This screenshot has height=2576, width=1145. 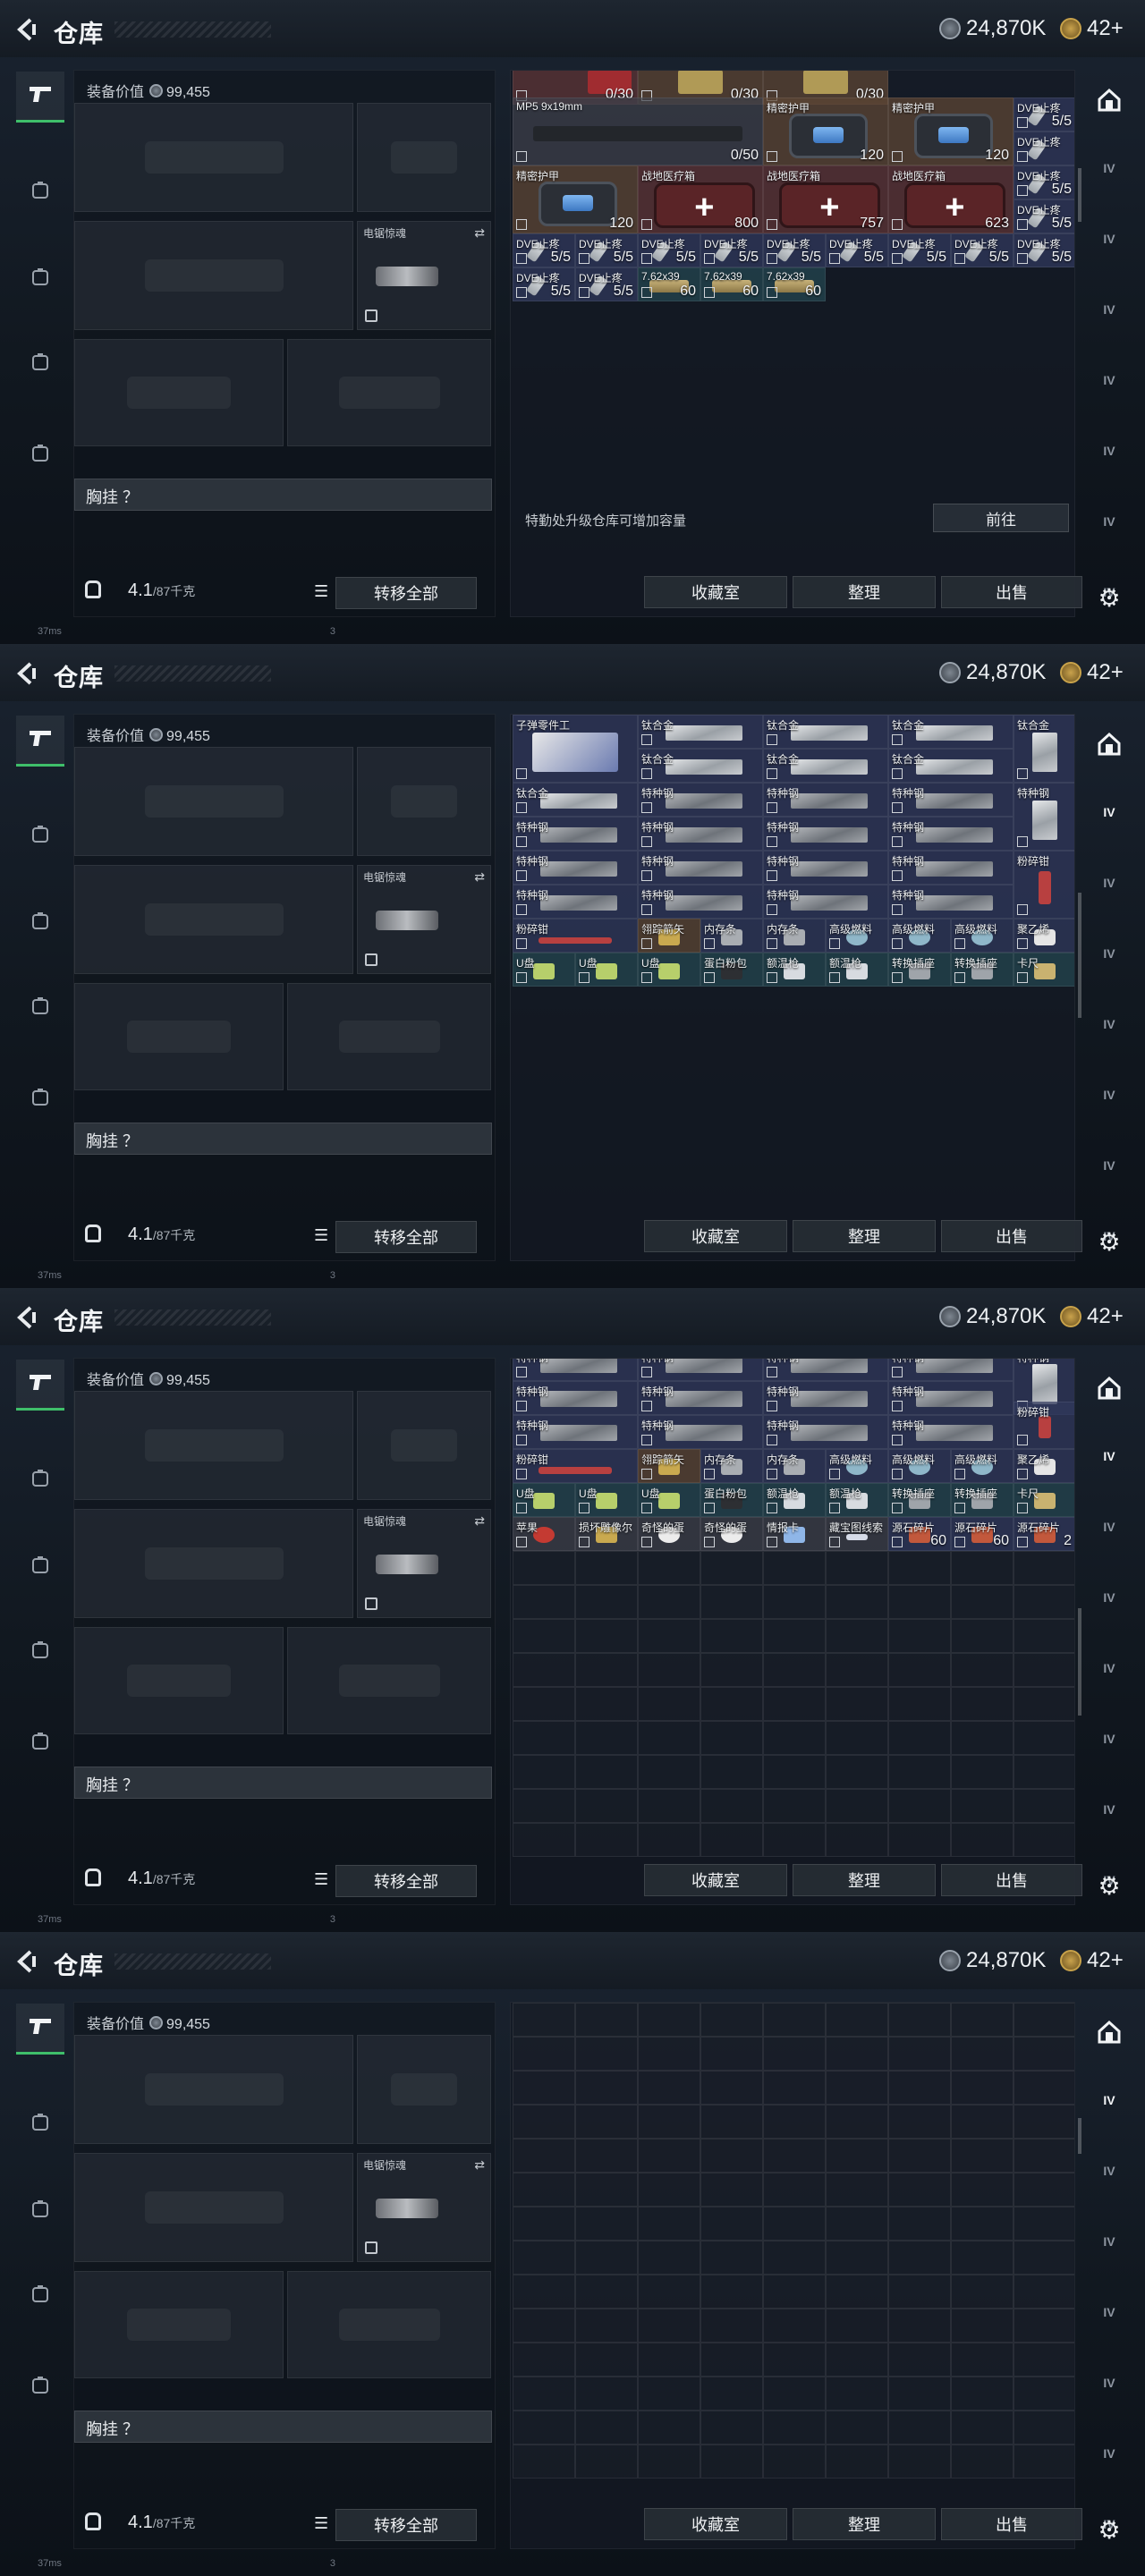 I want to click on page-tab-1: IV, so click(x=1109, y=168).